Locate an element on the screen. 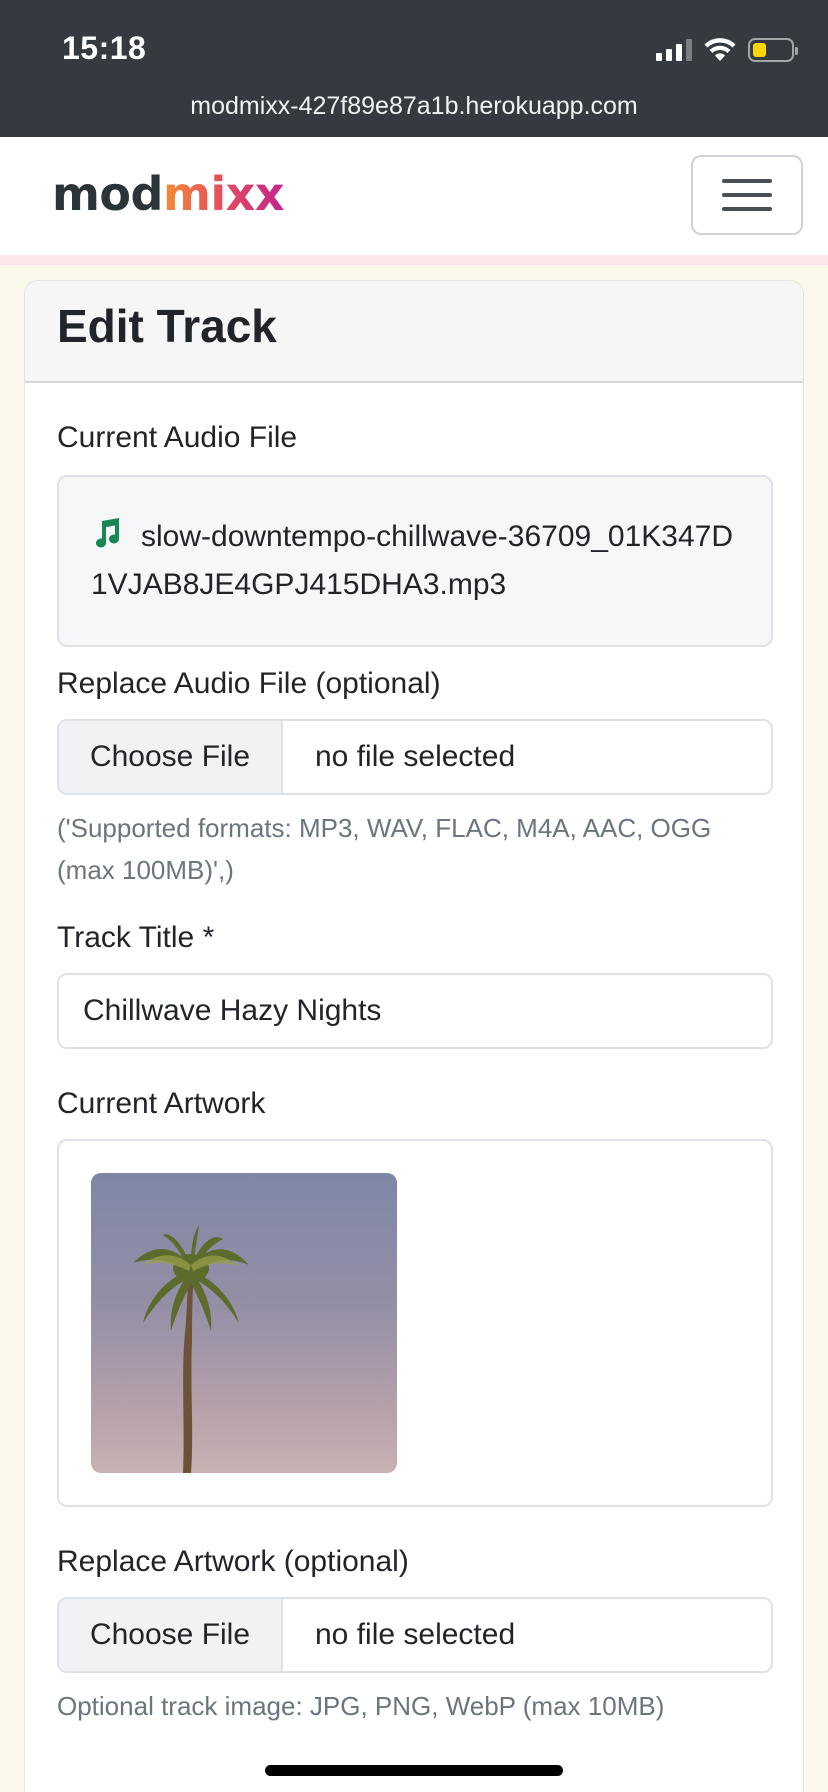 Image resolution: width=828 pixels, height=1792 pixels. battery-icon is located at coordinates (773, 50).